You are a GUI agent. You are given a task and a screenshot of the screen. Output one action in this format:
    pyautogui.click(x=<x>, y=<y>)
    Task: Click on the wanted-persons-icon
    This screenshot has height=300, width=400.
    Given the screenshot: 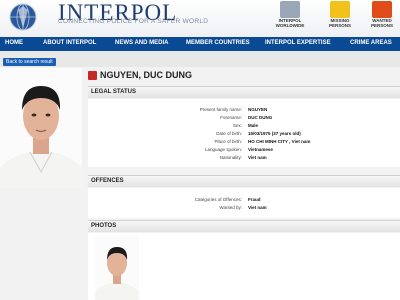 What is the action you would take?
    pyautogui.click(x=382, y=9)
    